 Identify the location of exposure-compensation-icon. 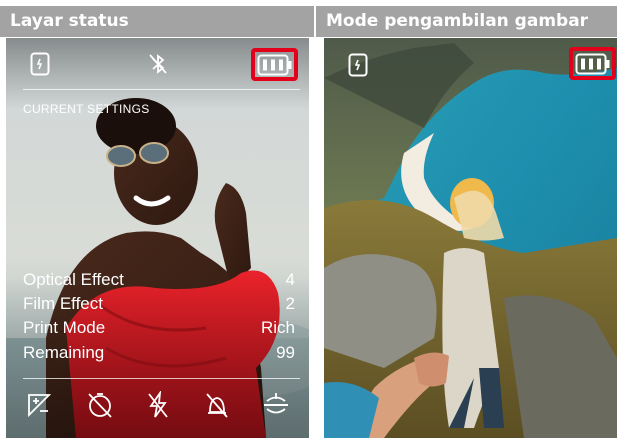
(40, 406).